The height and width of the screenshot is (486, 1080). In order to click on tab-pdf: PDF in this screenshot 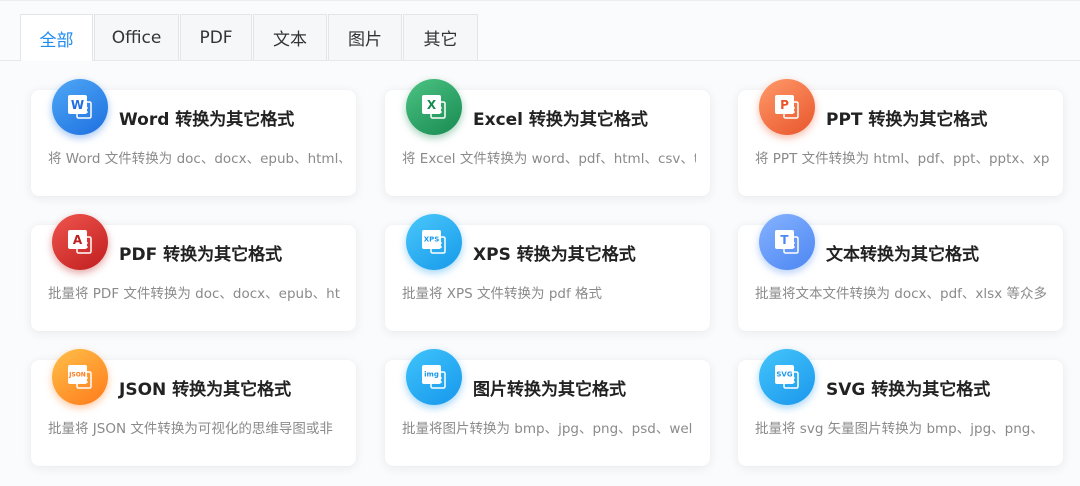, I will do `click(216, 37)`.